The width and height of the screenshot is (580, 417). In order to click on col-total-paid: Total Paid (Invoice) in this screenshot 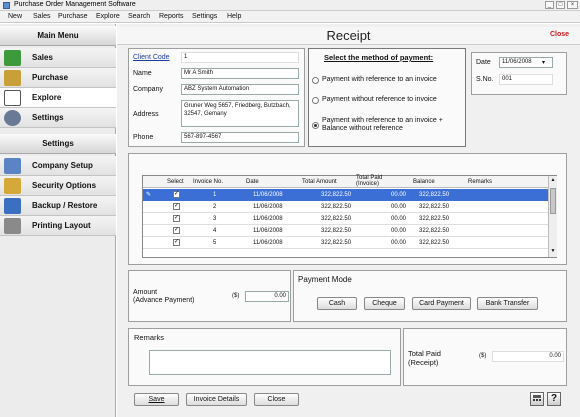, I will do `click(369, 181)`.